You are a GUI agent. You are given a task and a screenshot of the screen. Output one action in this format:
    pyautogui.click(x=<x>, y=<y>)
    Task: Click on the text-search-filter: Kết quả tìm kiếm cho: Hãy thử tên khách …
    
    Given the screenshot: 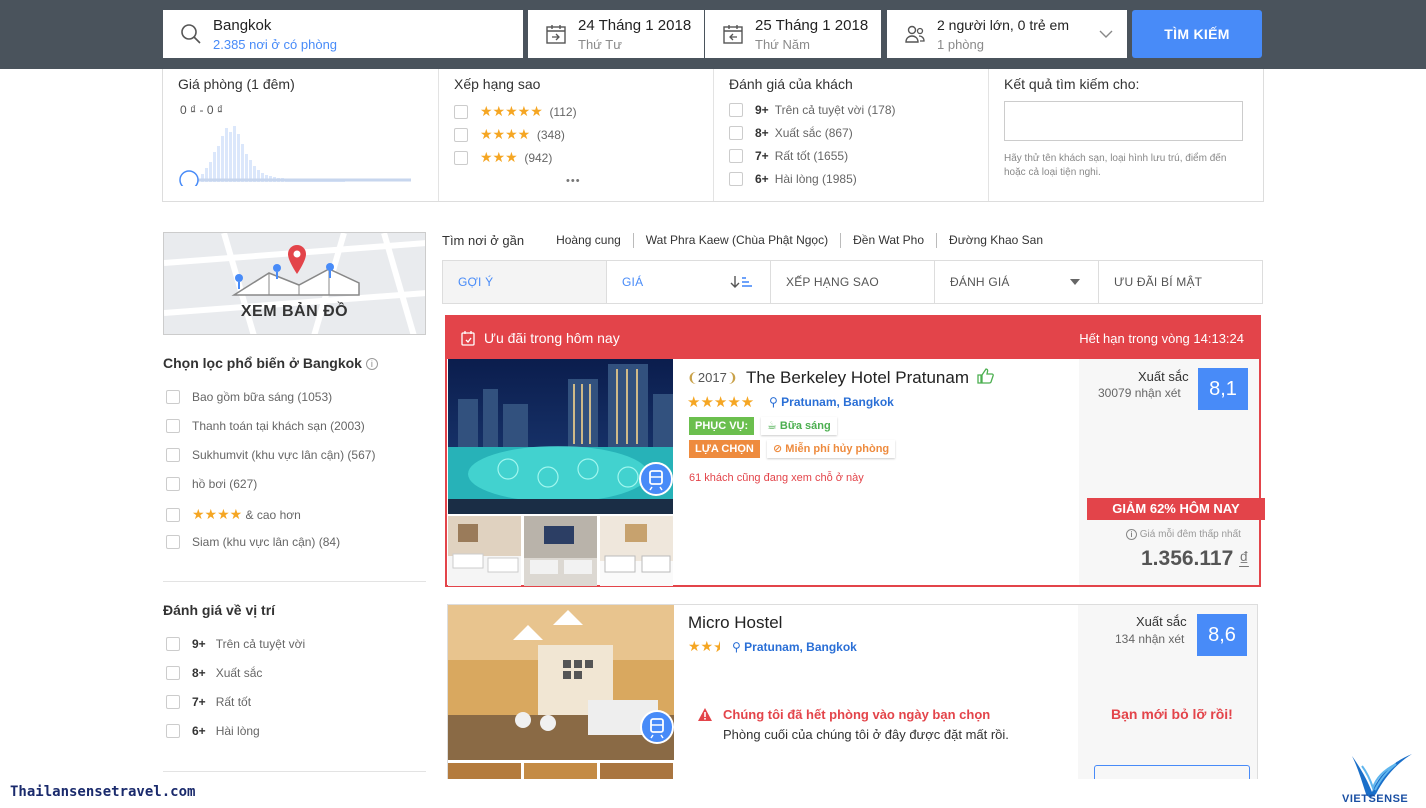 What is the action you would take?
    pyautogui.click(x=1126, y=135)
    